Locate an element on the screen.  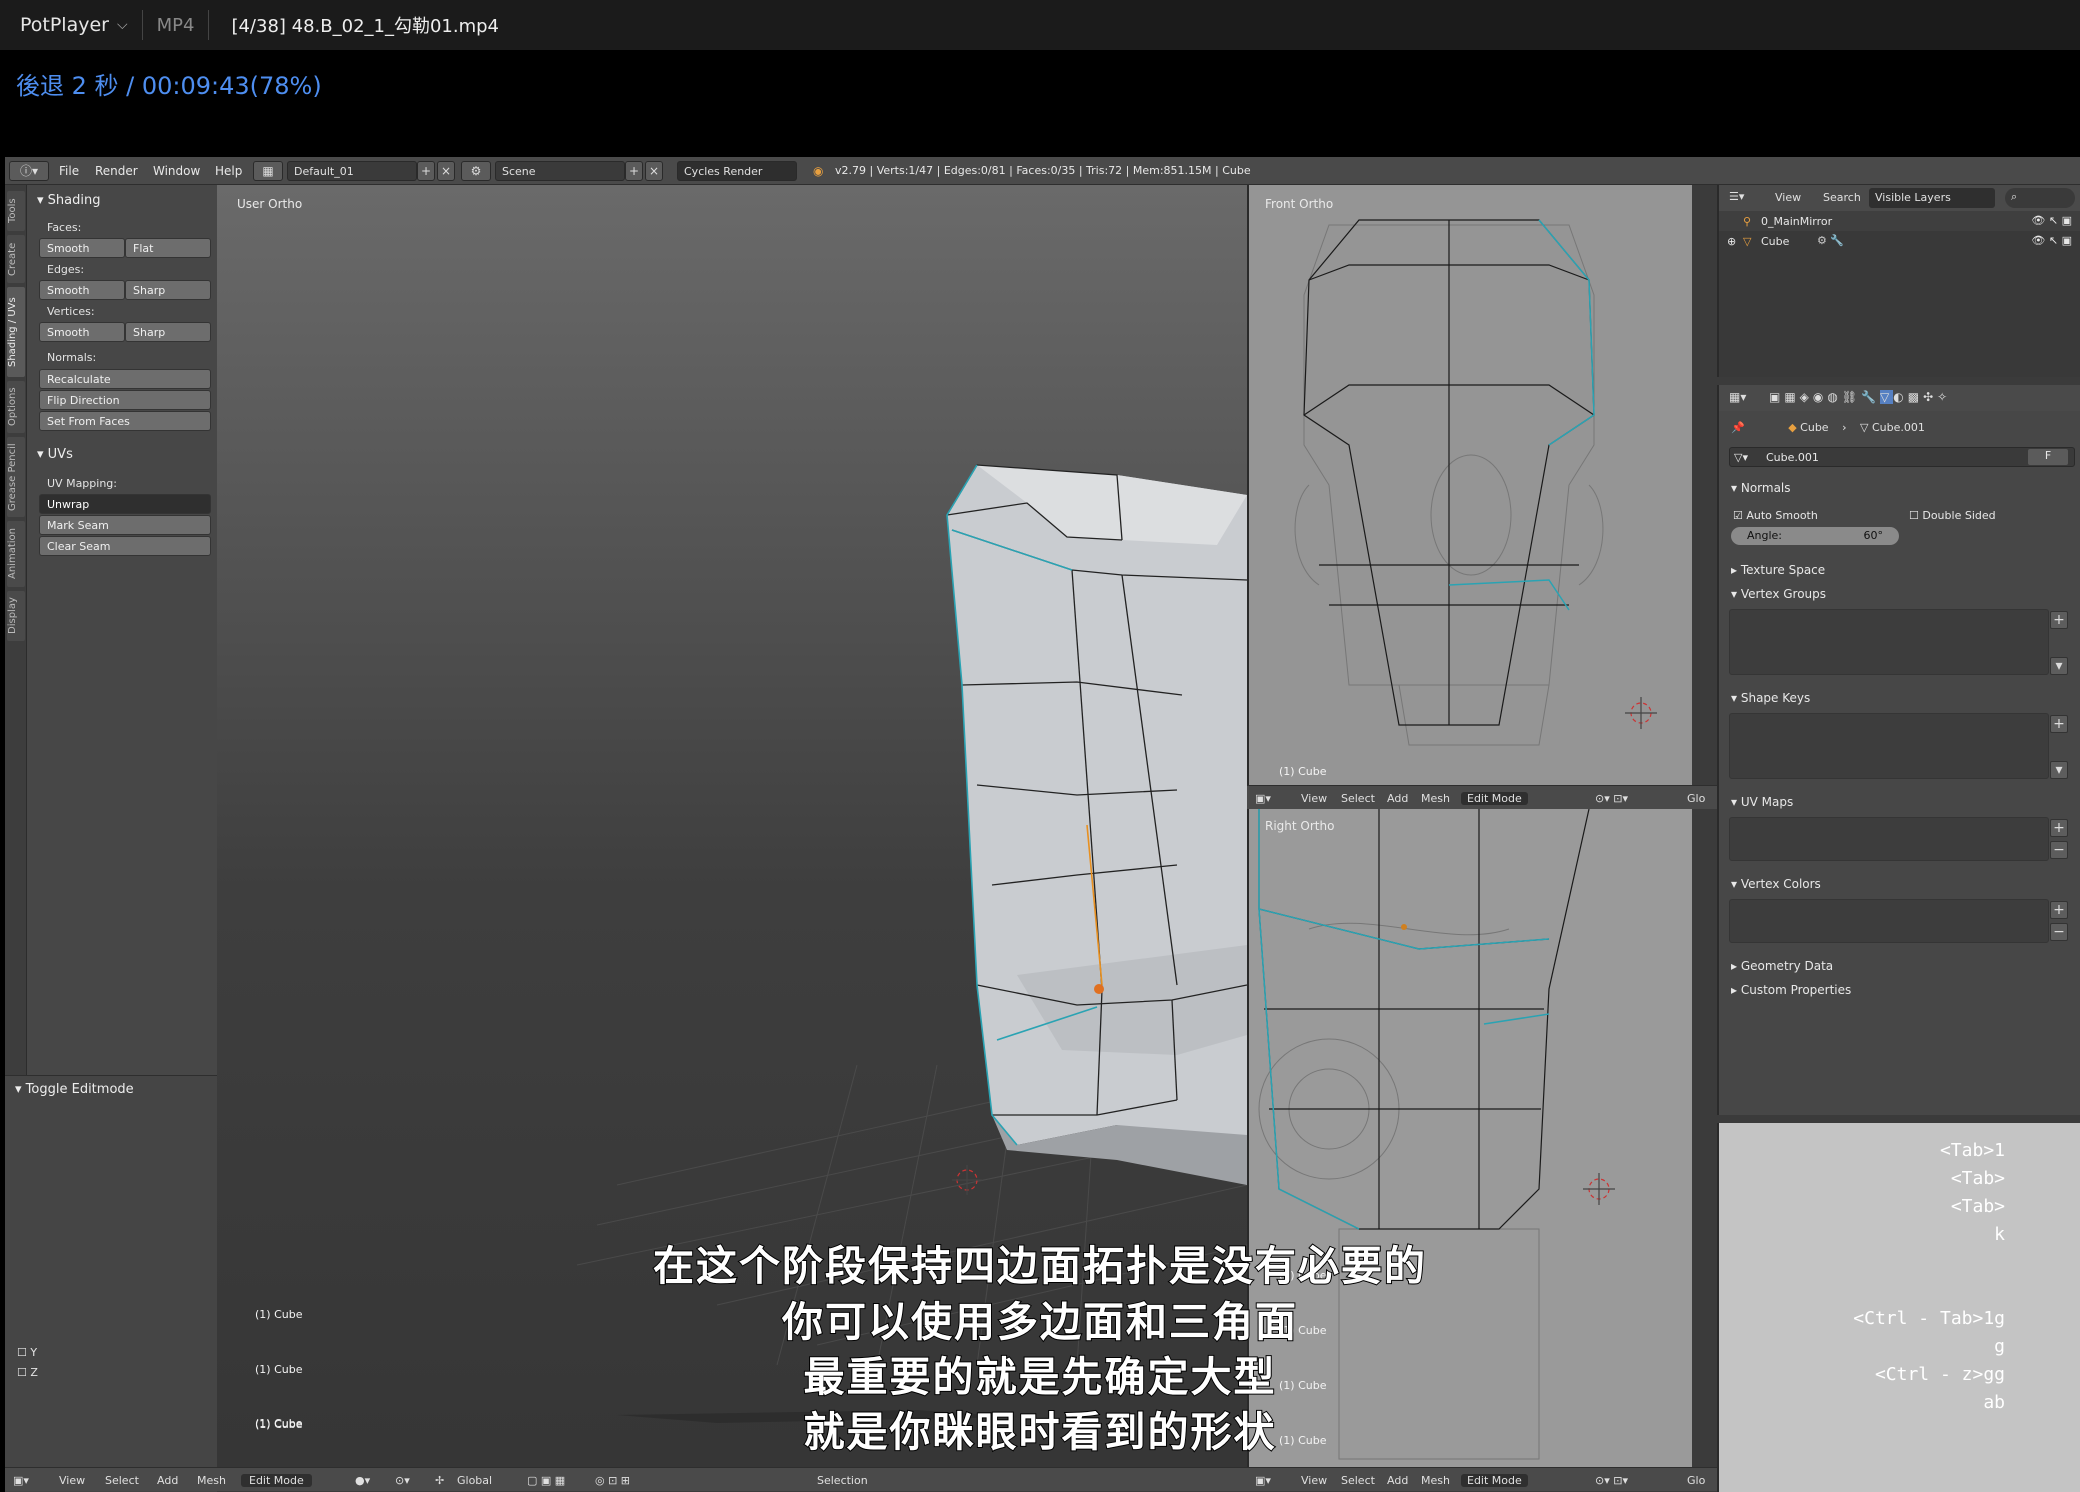
close-layout-icon: × is located at coordinates (446, 171).